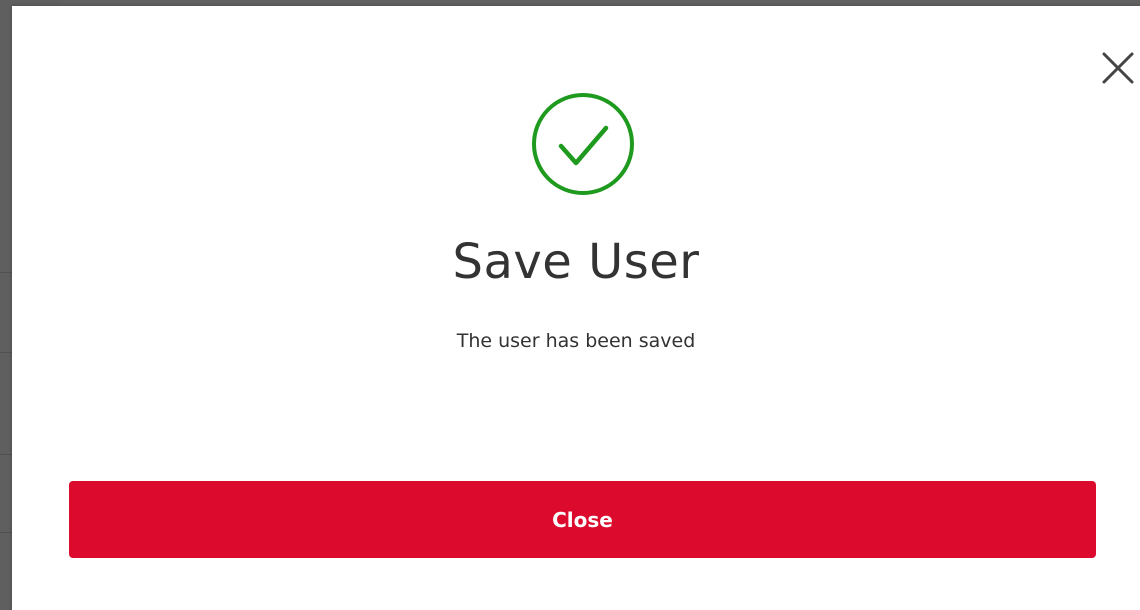 This screenshot has height=610, width=1140. Describe the element at coordinates (583, 144) in the screenshot. I see `check-circle-icon` at that location.